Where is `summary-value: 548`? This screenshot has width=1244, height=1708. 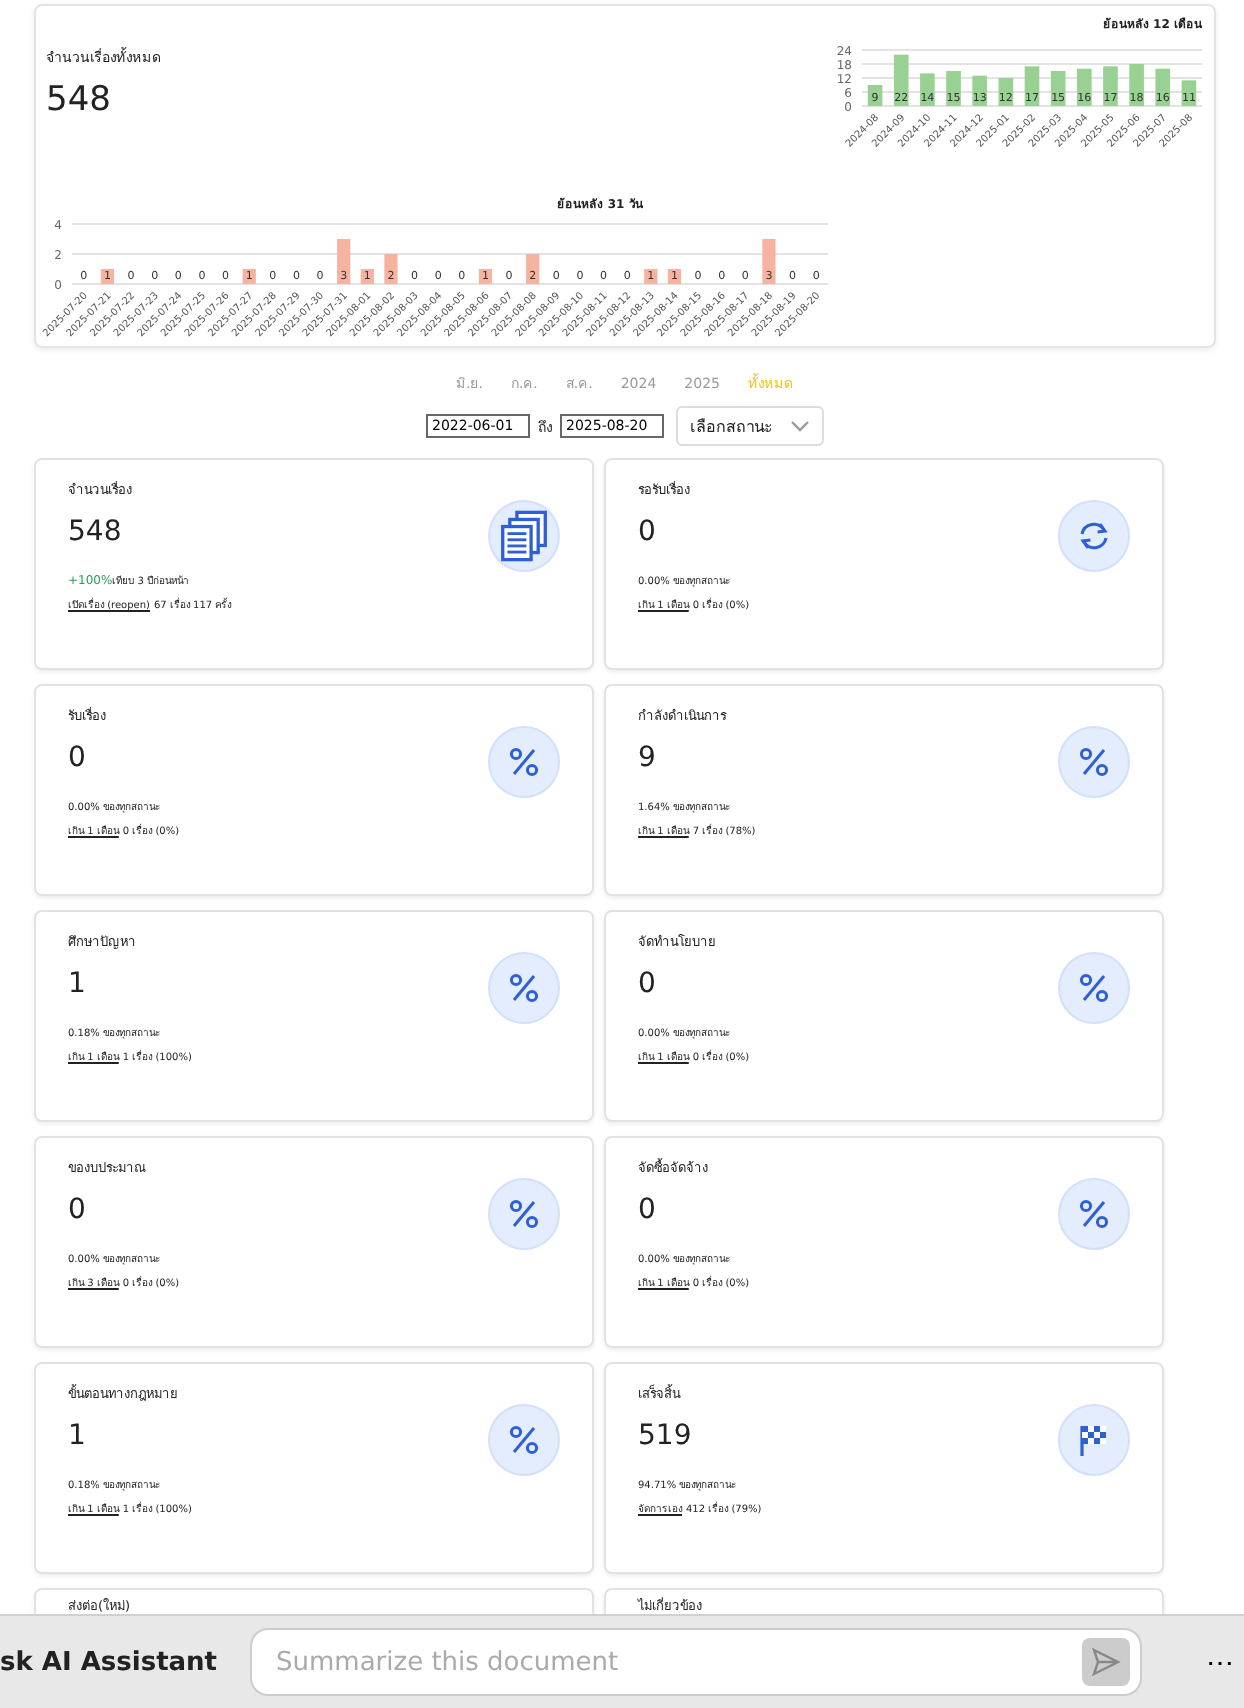 summary-value: 548 is located at coordinates (79, 100).